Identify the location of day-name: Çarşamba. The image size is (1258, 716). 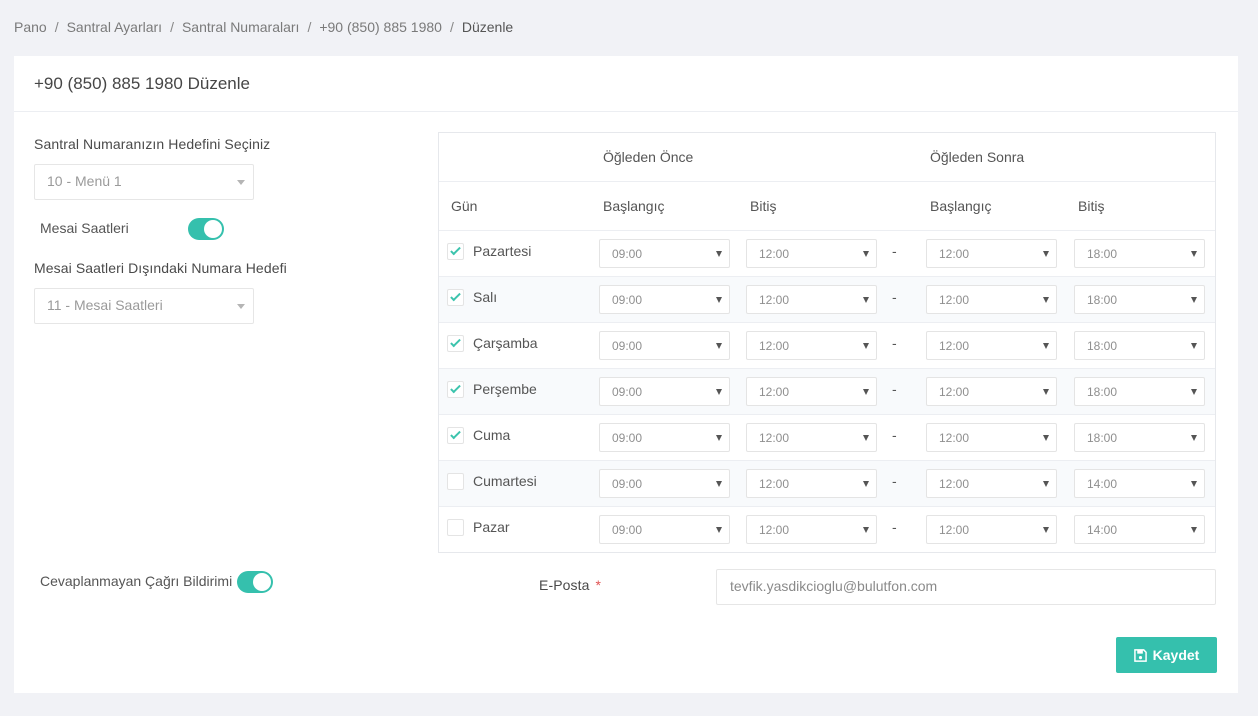
(505, 343).